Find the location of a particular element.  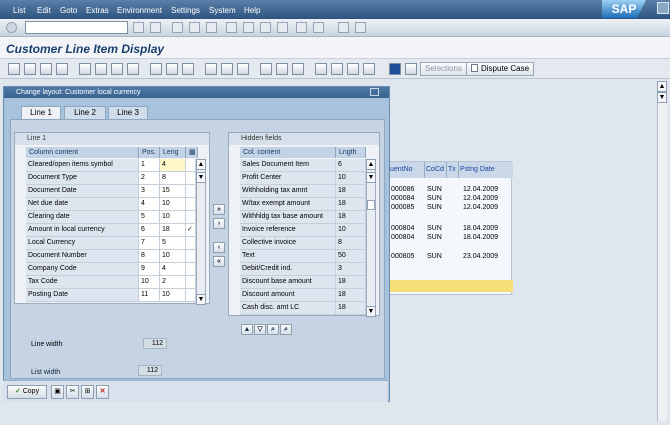

selections-icon is located at coordinates (411, 69).